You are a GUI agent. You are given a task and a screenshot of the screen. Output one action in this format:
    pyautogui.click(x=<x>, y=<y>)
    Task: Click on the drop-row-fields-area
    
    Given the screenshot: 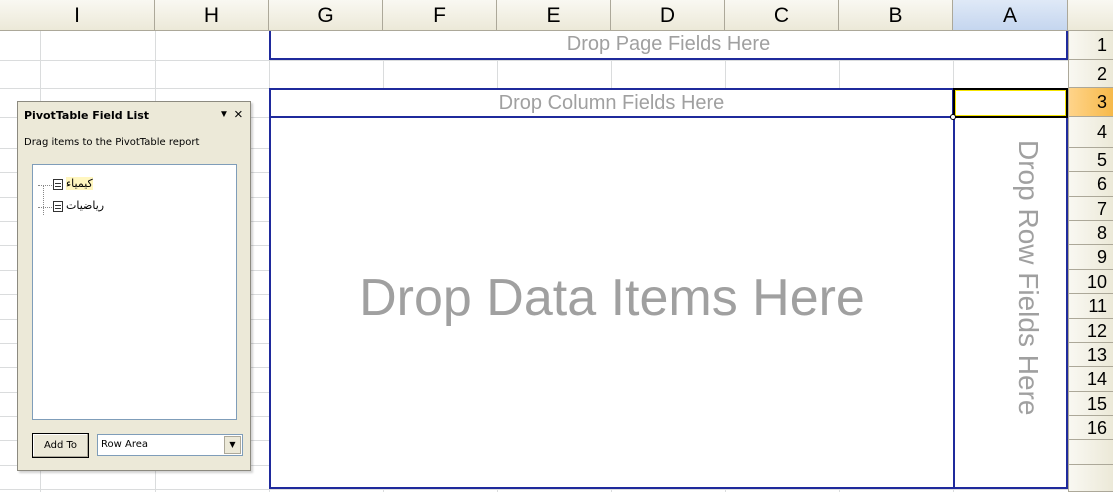 What is the action you would take?
    pyautogui.click(x=1010, y=302)
    